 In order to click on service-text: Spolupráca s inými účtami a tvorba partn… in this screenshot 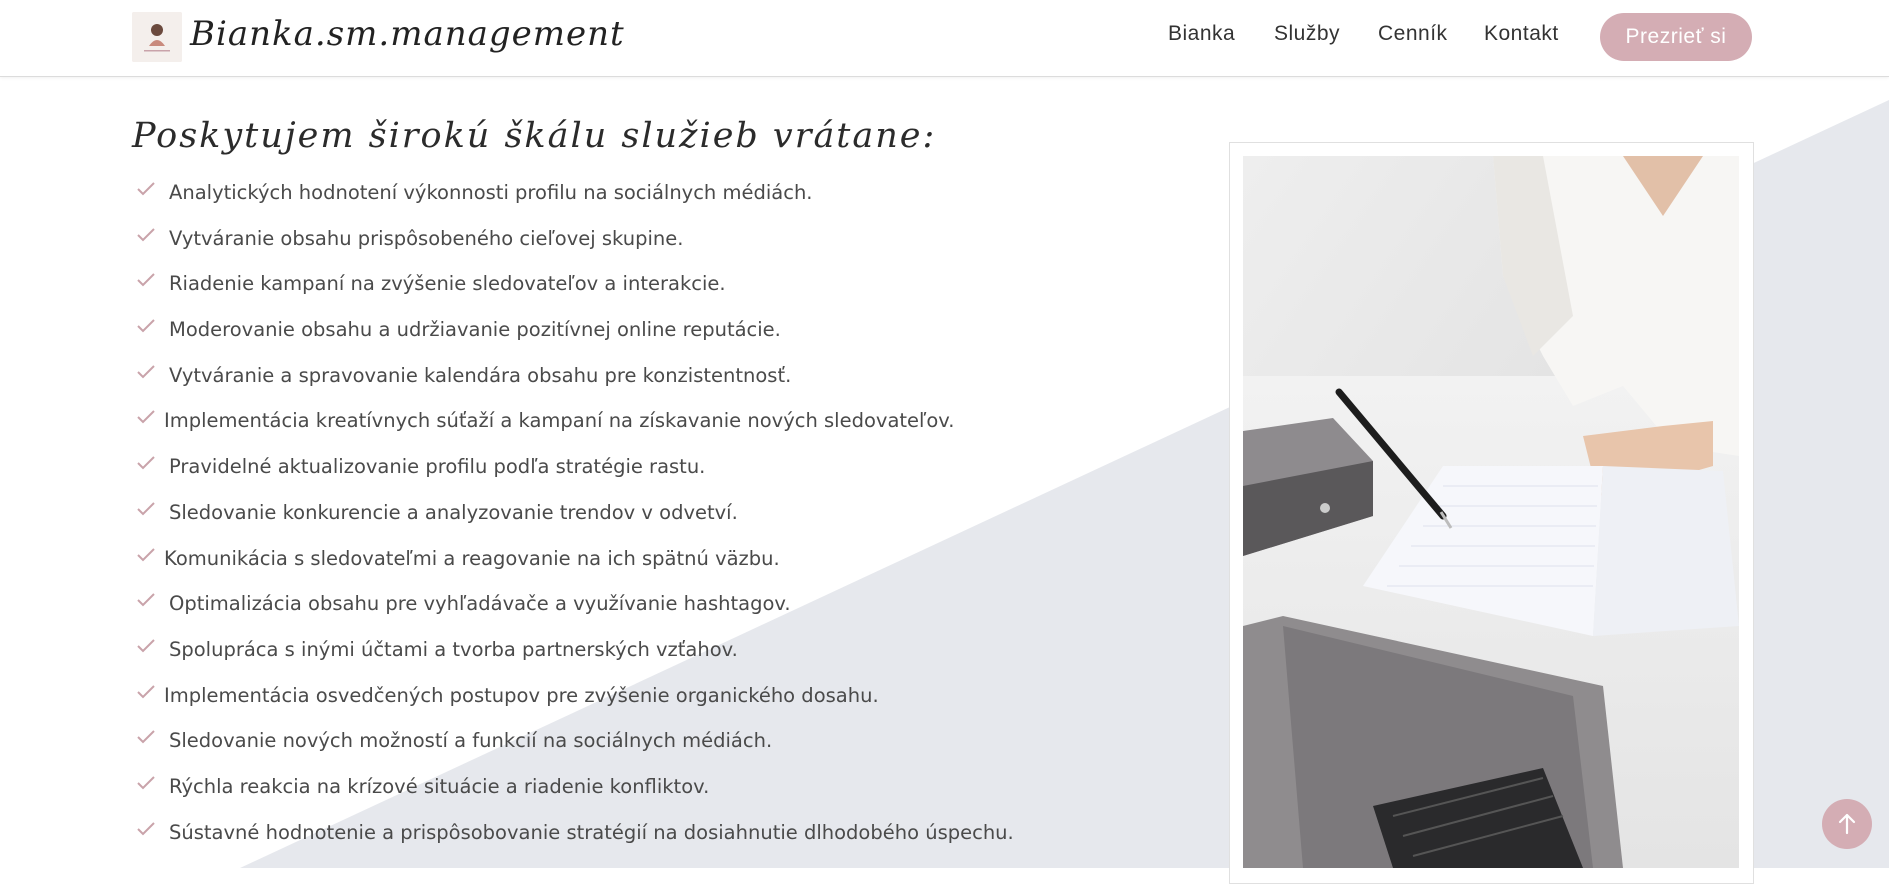, I will do `click(453, 649)`.